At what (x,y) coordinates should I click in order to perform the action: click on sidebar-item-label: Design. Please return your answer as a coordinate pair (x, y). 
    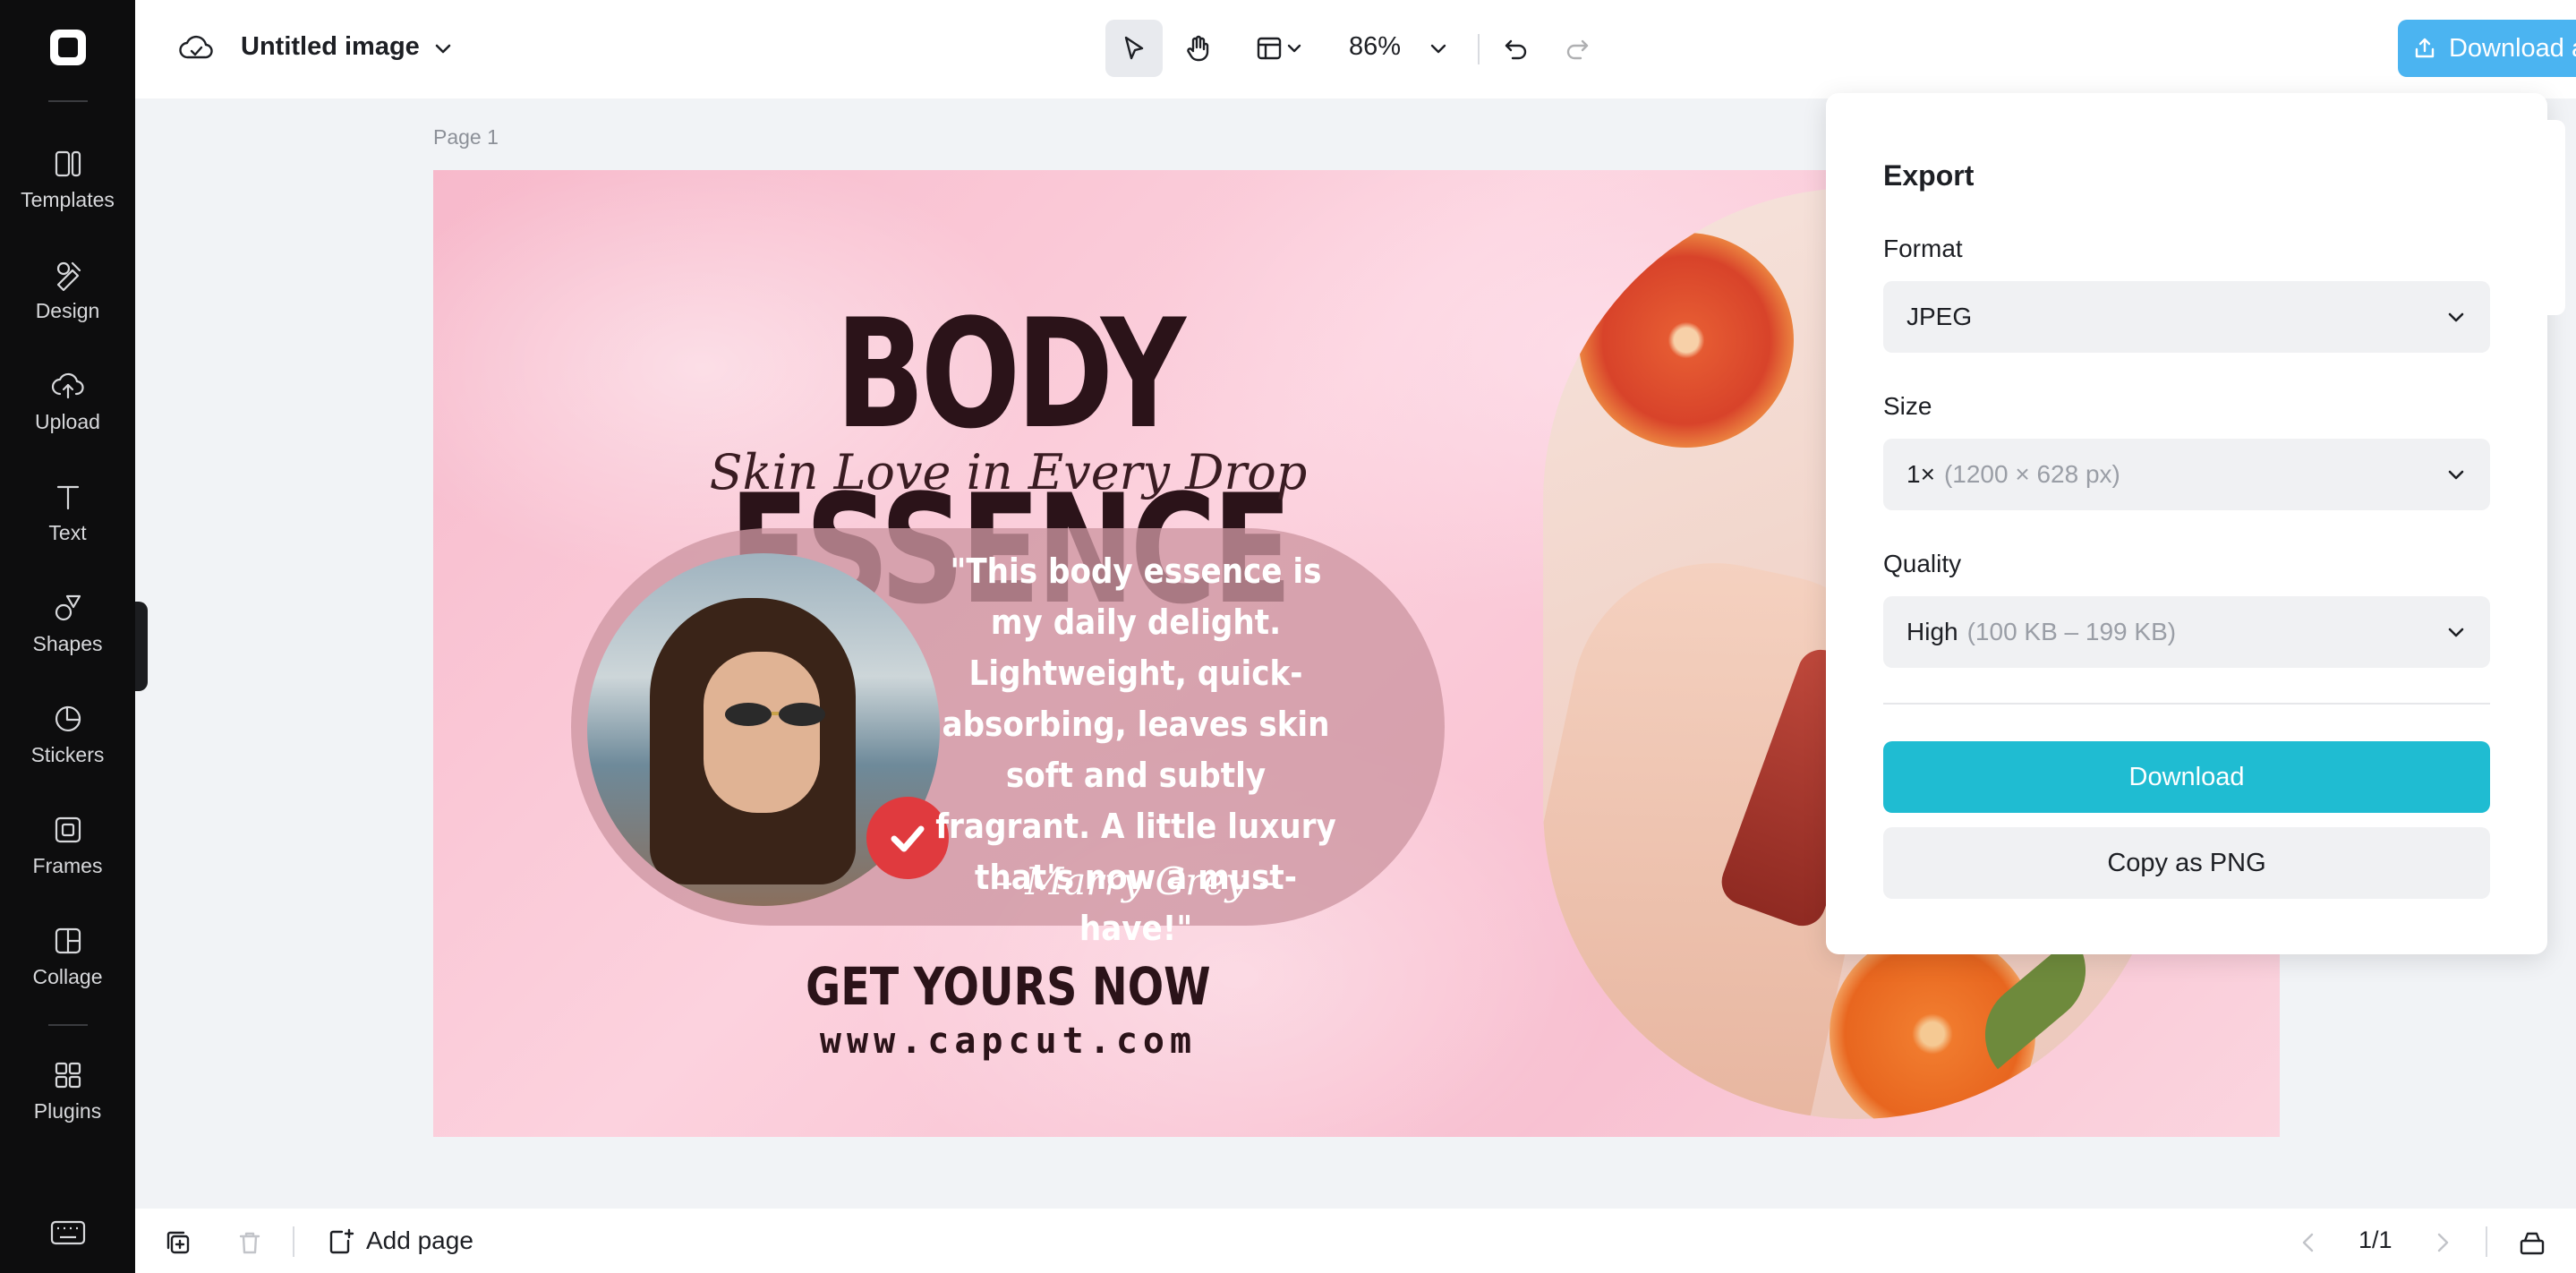
    Looking at the image, I should click on (67, 310).